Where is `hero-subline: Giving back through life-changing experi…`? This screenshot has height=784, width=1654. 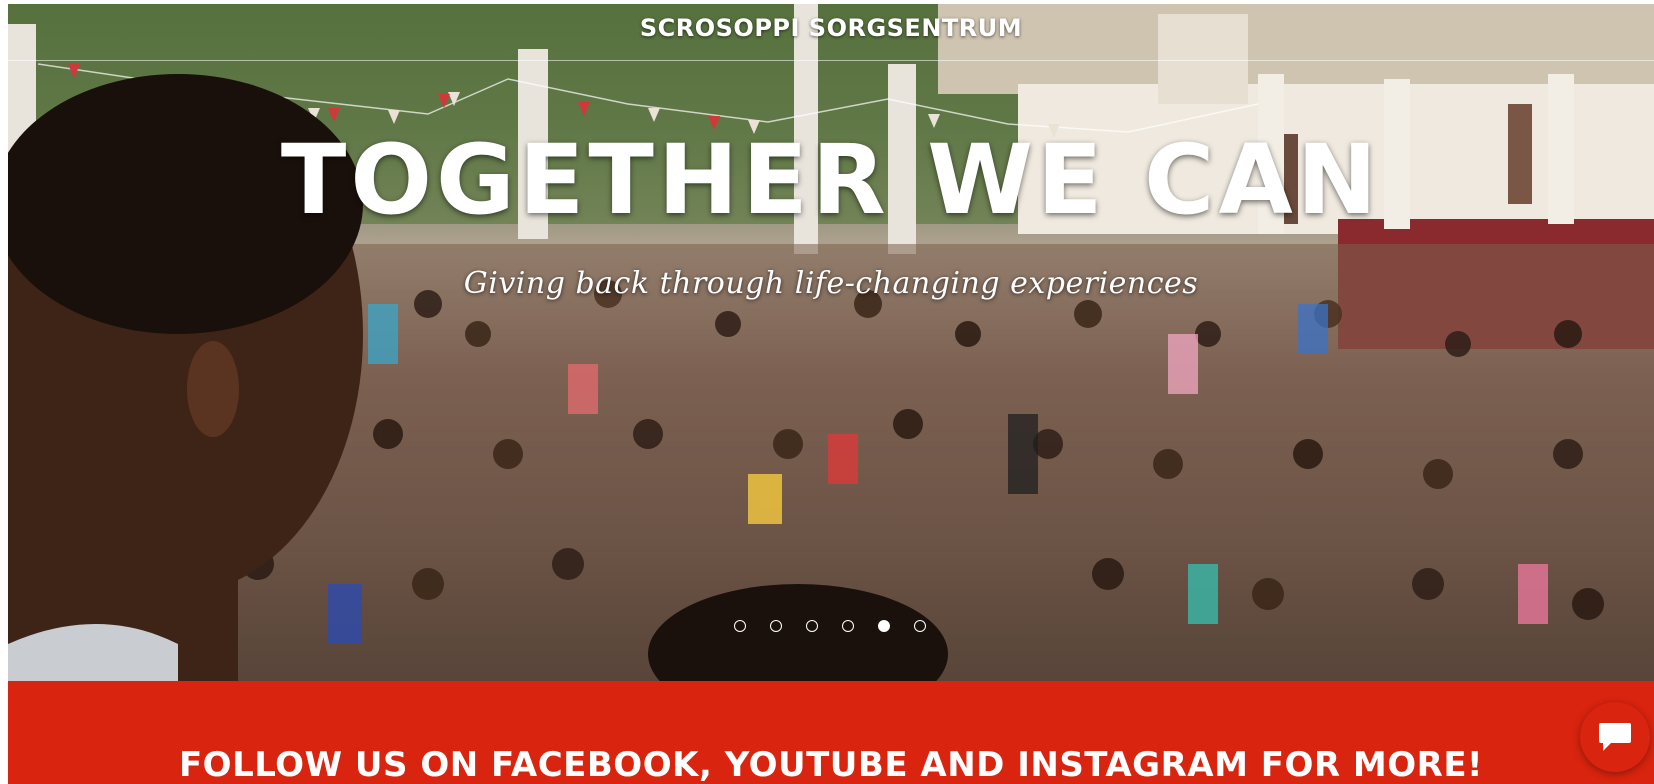
hero-subline: Giving back through life-changing experi… is located at coordinates (831, 283).